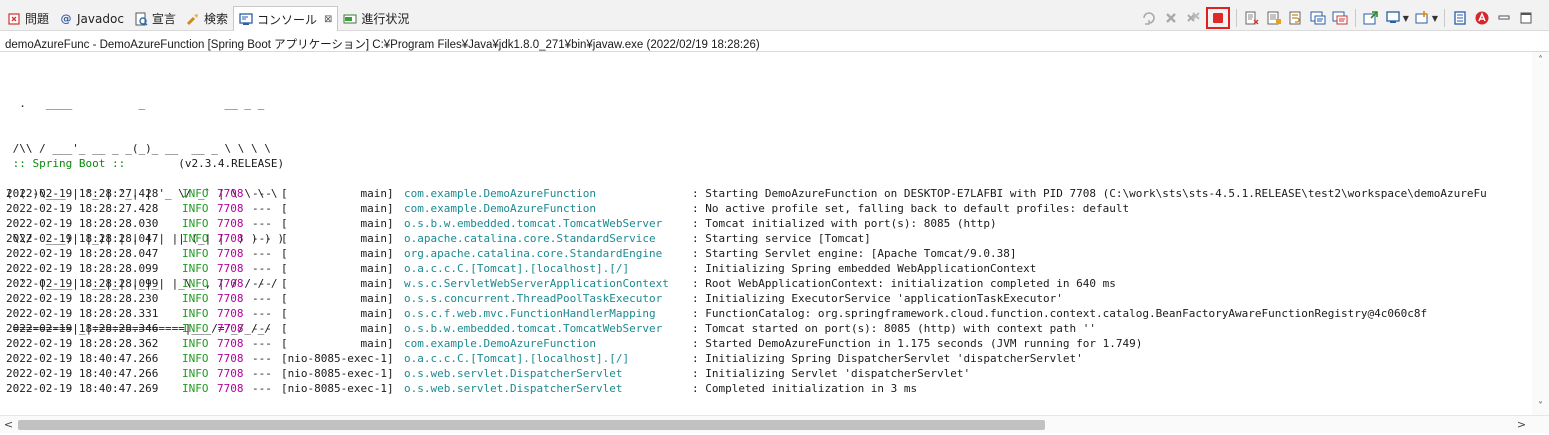 The width and height of the screenshot is (1549, 435). Describe the element at coordinates (781, 238) in the screenshot. I see `log-message: : Starting service [Tomcat]` at that location.